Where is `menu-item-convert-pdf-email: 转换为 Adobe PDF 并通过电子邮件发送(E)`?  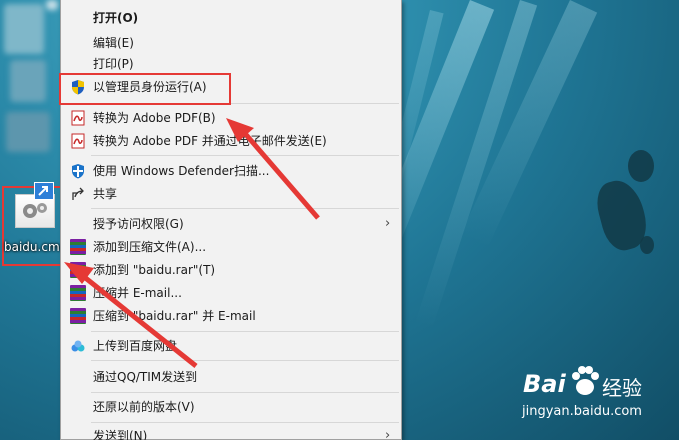
menu-item-convert-pdf-email: 转换为 Adobe PDF 并通过电子邮件发送(E) is located at coordinates (231, 141).